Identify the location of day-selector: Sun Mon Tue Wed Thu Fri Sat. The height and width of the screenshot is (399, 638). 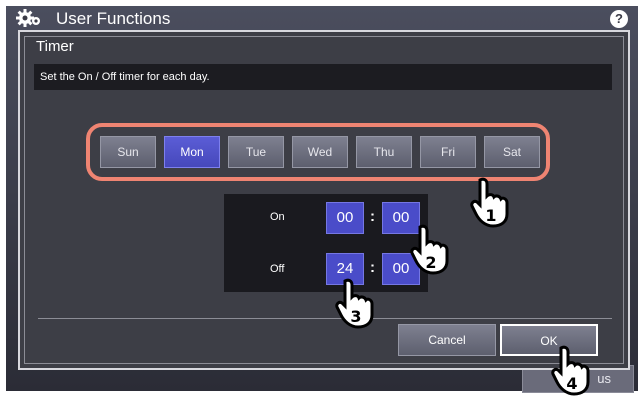
(318, 152).